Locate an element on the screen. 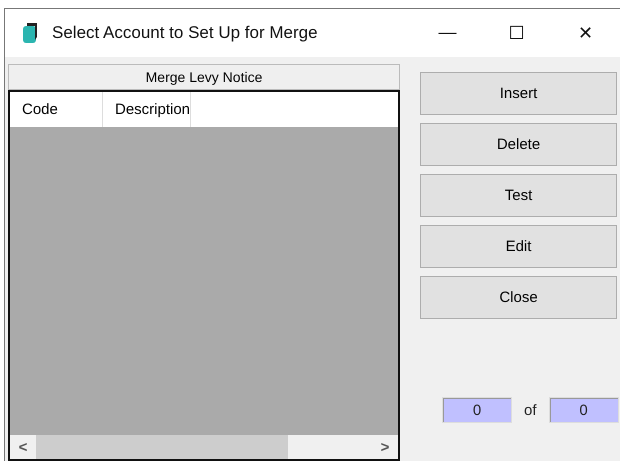 The image size is (620, 461). column-header: Code is located at coordinates (56, 109).